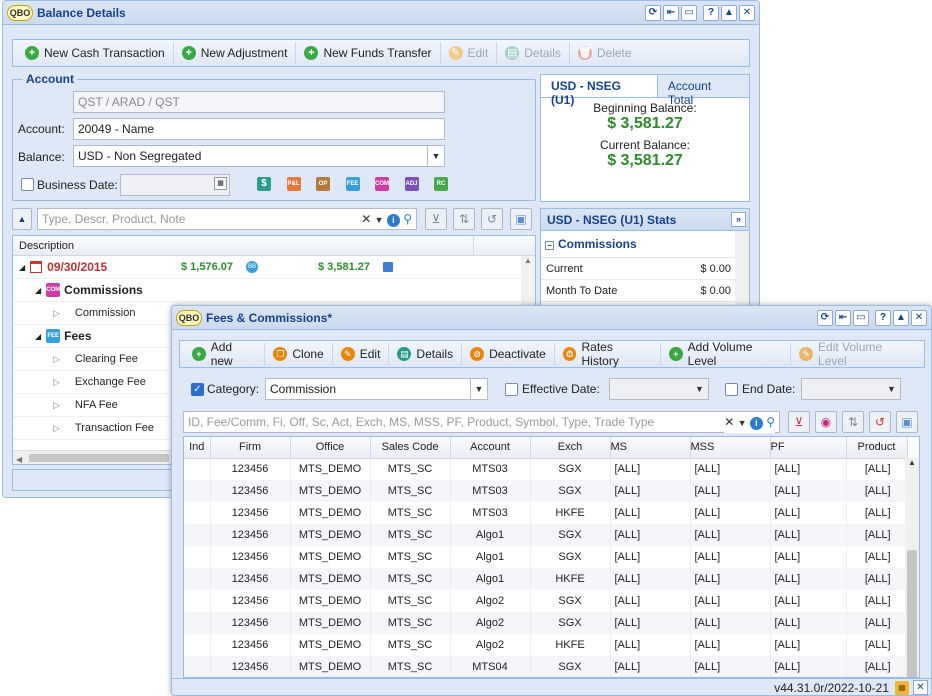 The height and width of the screenshot is (696, 932). Describe the element at coordinates (381, 13) in the screenshot. I see `balance-titlebar: QBO Balance Details ⟳ ⇤ ▭? ▲ ✕` at that location.